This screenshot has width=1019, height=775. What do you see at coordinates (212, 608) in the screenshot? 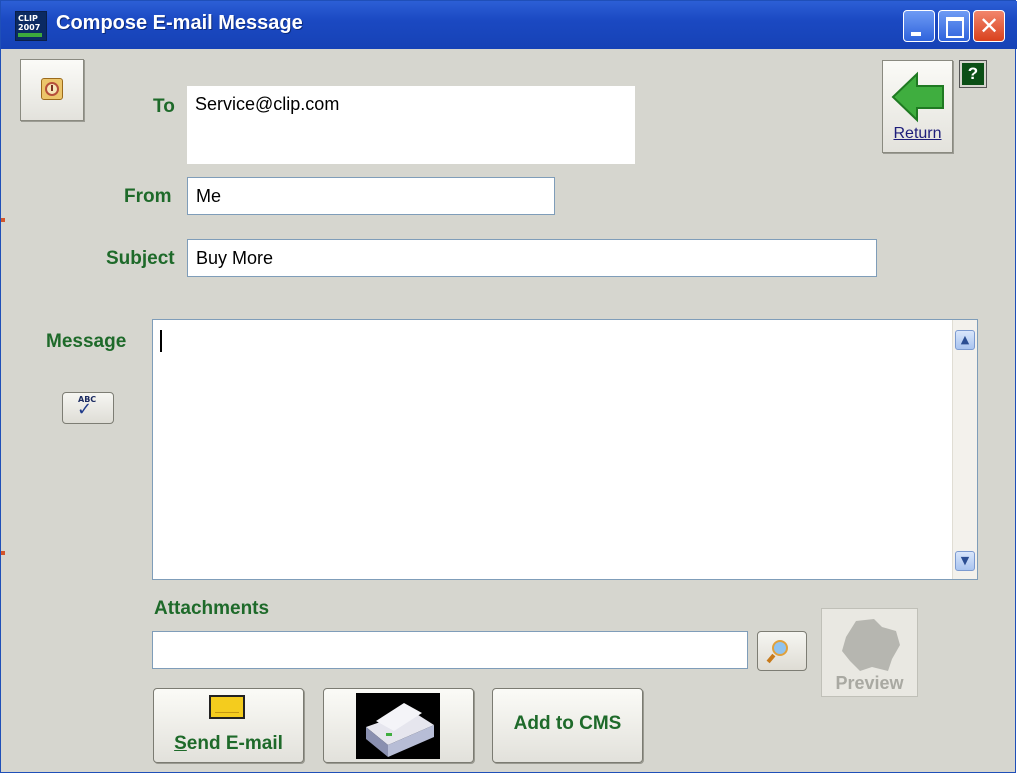
I see `attachments-label: Attachments` at bounding box center [212, 608].